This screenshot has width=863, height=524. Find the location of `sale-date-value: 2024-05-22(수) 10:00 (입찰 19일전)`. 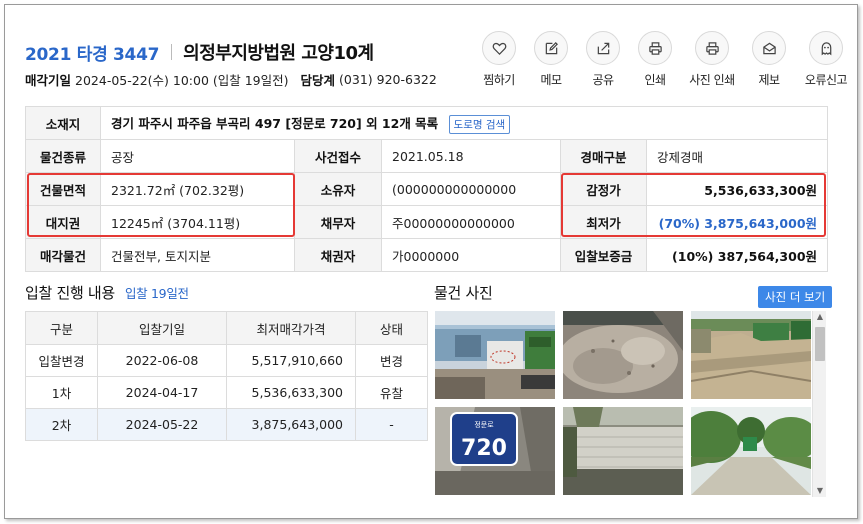

sale-date-value: 2024-05-22(수) 10:00 (입찰 19일전) is located at coordinates (182, 80).